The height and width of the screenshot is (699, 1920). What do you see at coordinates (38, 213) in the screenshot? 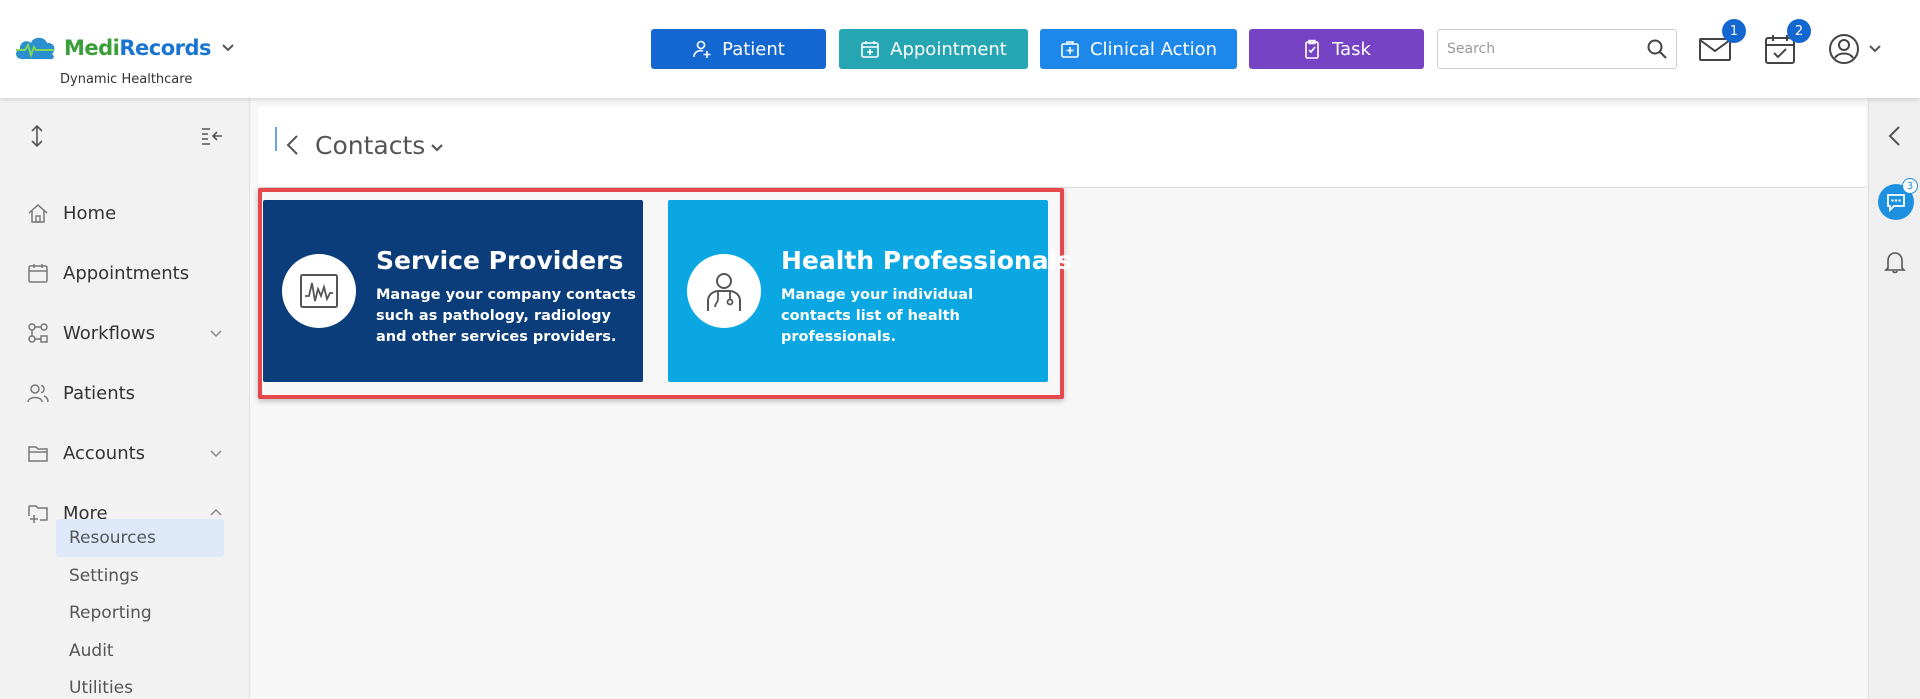
I see `home-icon` at bounding box center [38, 213].